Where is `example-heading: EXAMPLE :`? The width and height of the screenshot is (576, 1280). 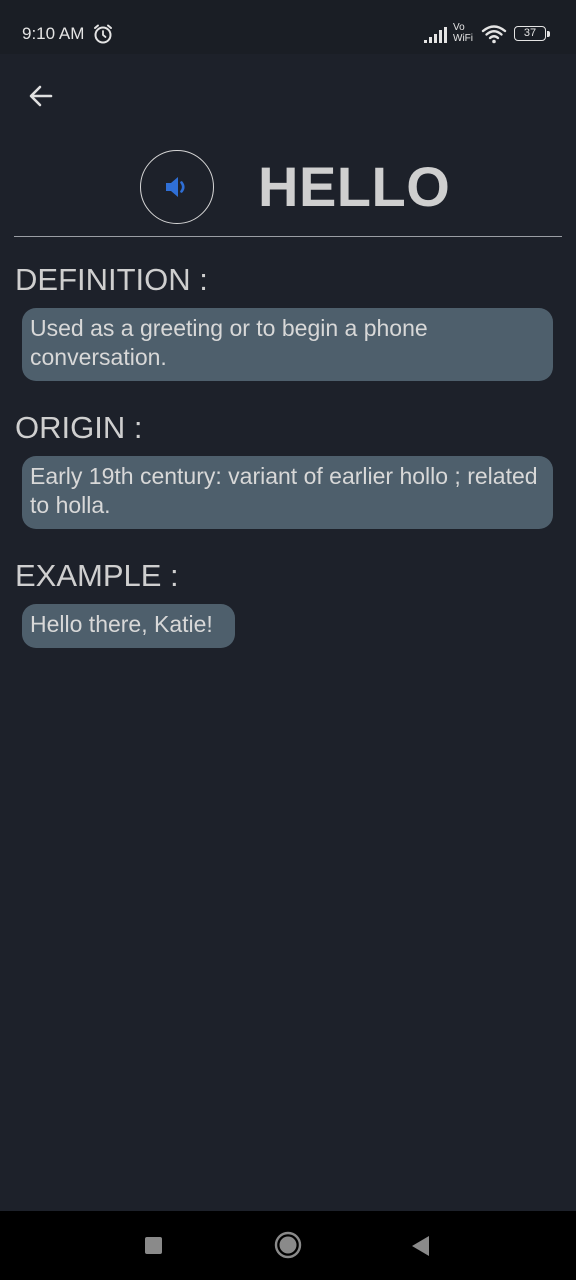 example-heading: EXAMPLE : is located at coordinates (97, 575).